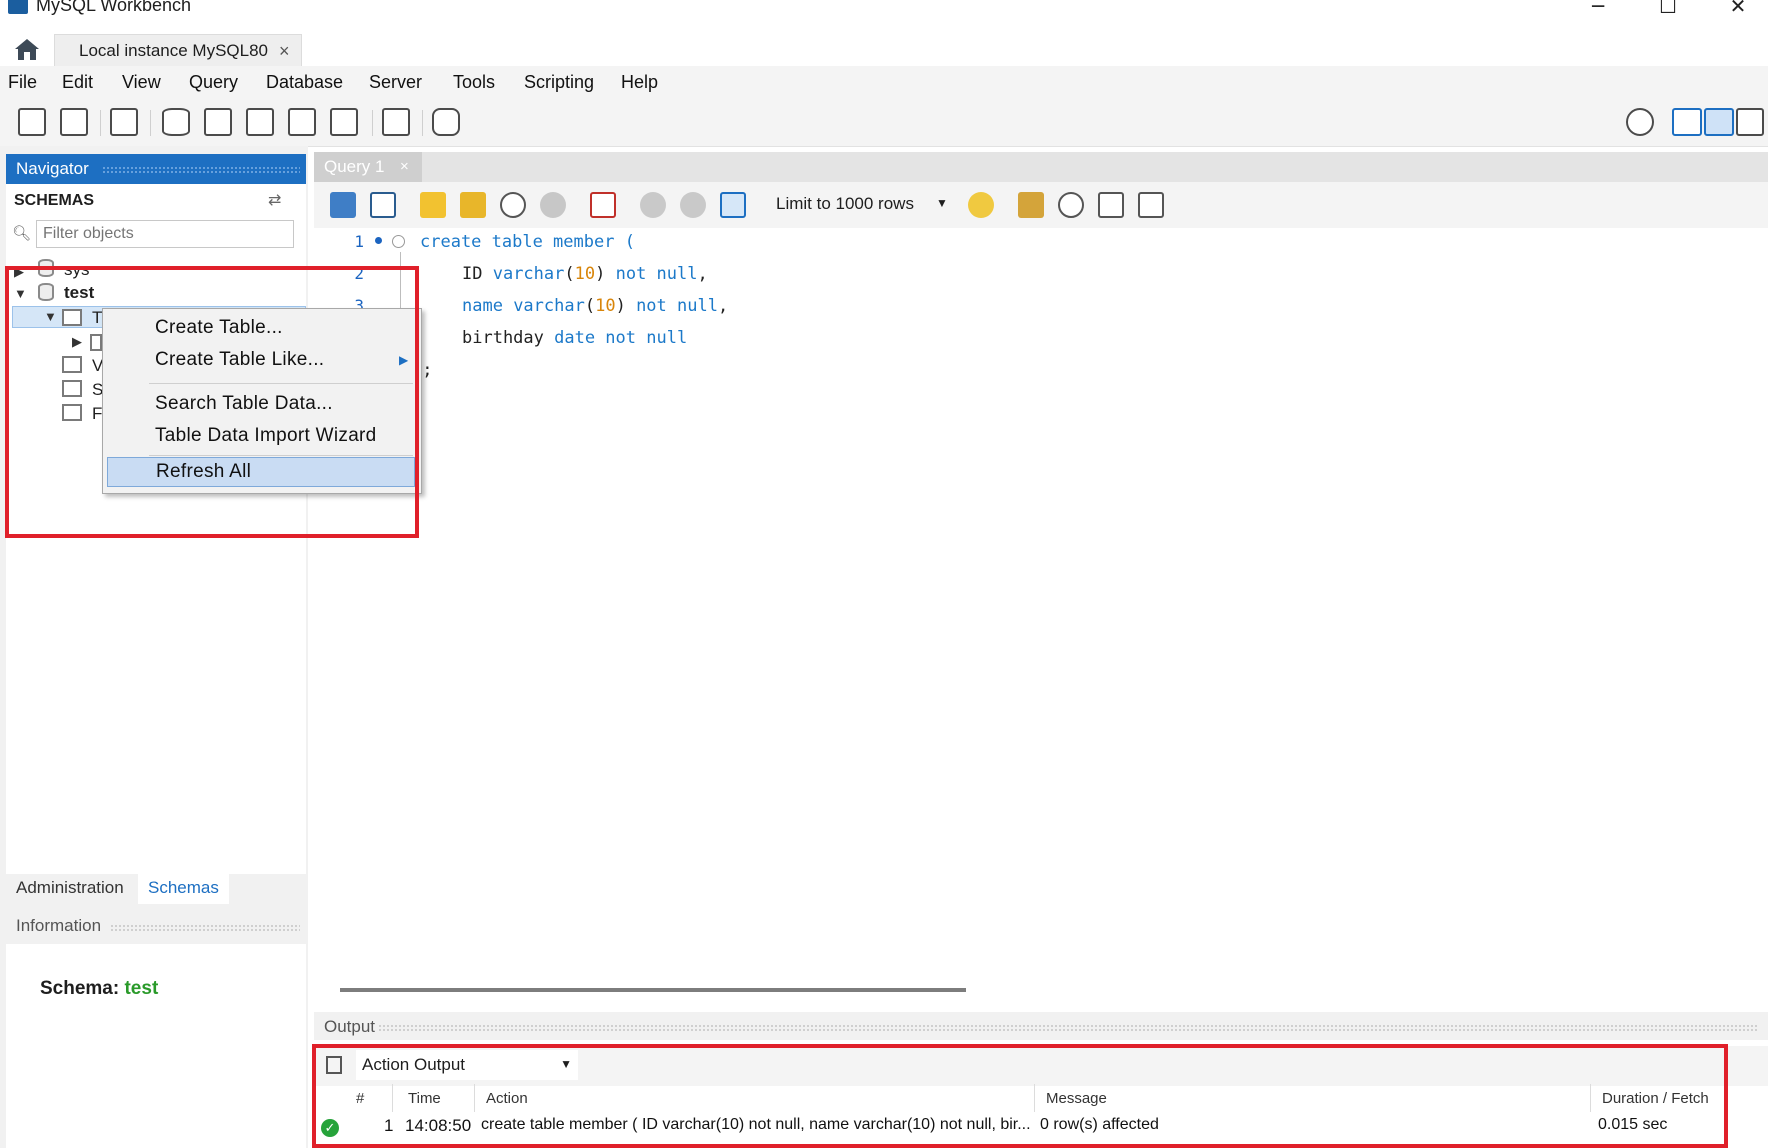 This screenshot has height=1148, width=1768. What do you see at coordinates (114, 7) in the screenshot?
I see `window-title: MySQL Workbench` at bounding box center [114, 7].